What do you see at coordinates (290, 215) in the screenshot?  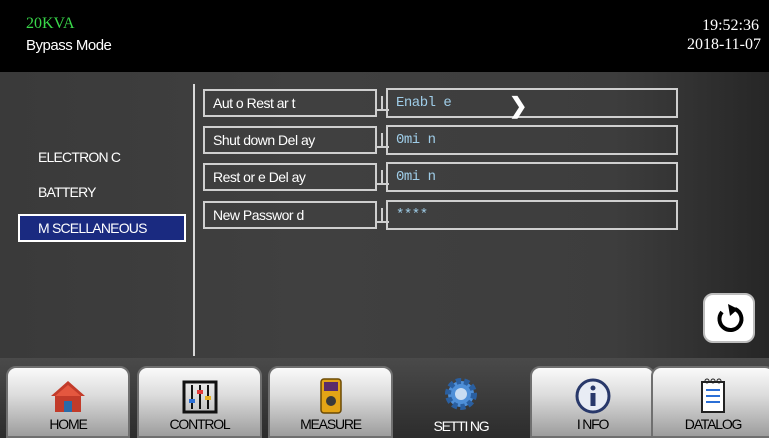 I see `new-password-label: New Passwor d` at bounding box center [290, 215].